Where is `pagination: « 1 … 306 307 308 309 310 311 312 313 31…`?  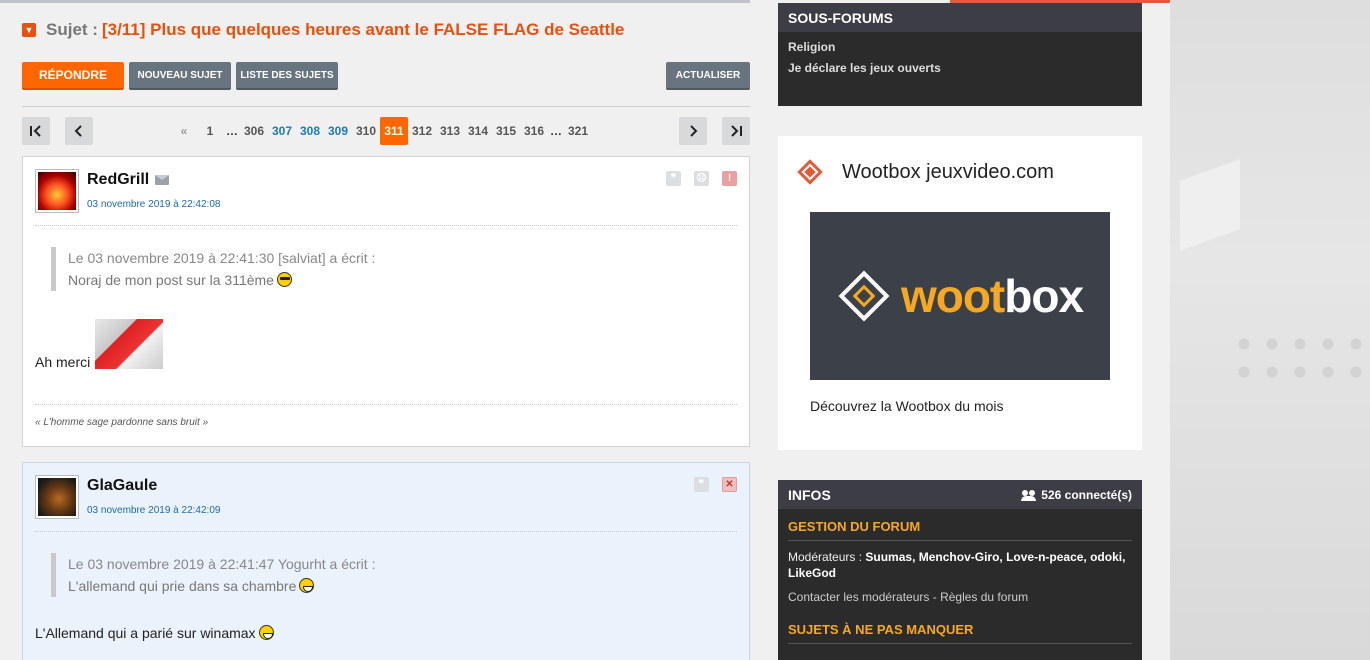
pagination: « 1 … 306 307 308 309 310 311 312 313 31… is located at coordinates (382, 131).